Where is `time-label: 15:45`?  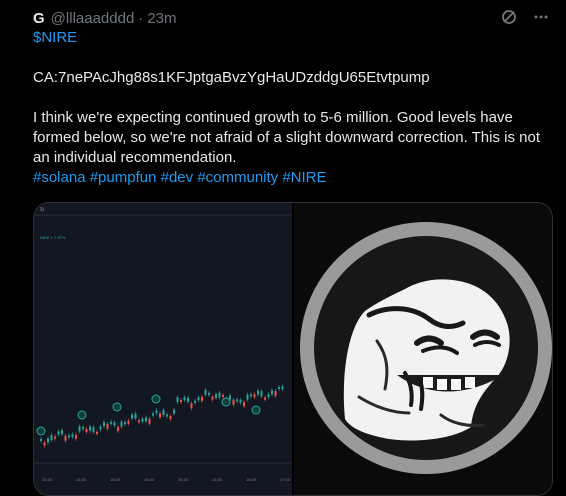 time-label: 15:45 is located at coordinates (115, 479).